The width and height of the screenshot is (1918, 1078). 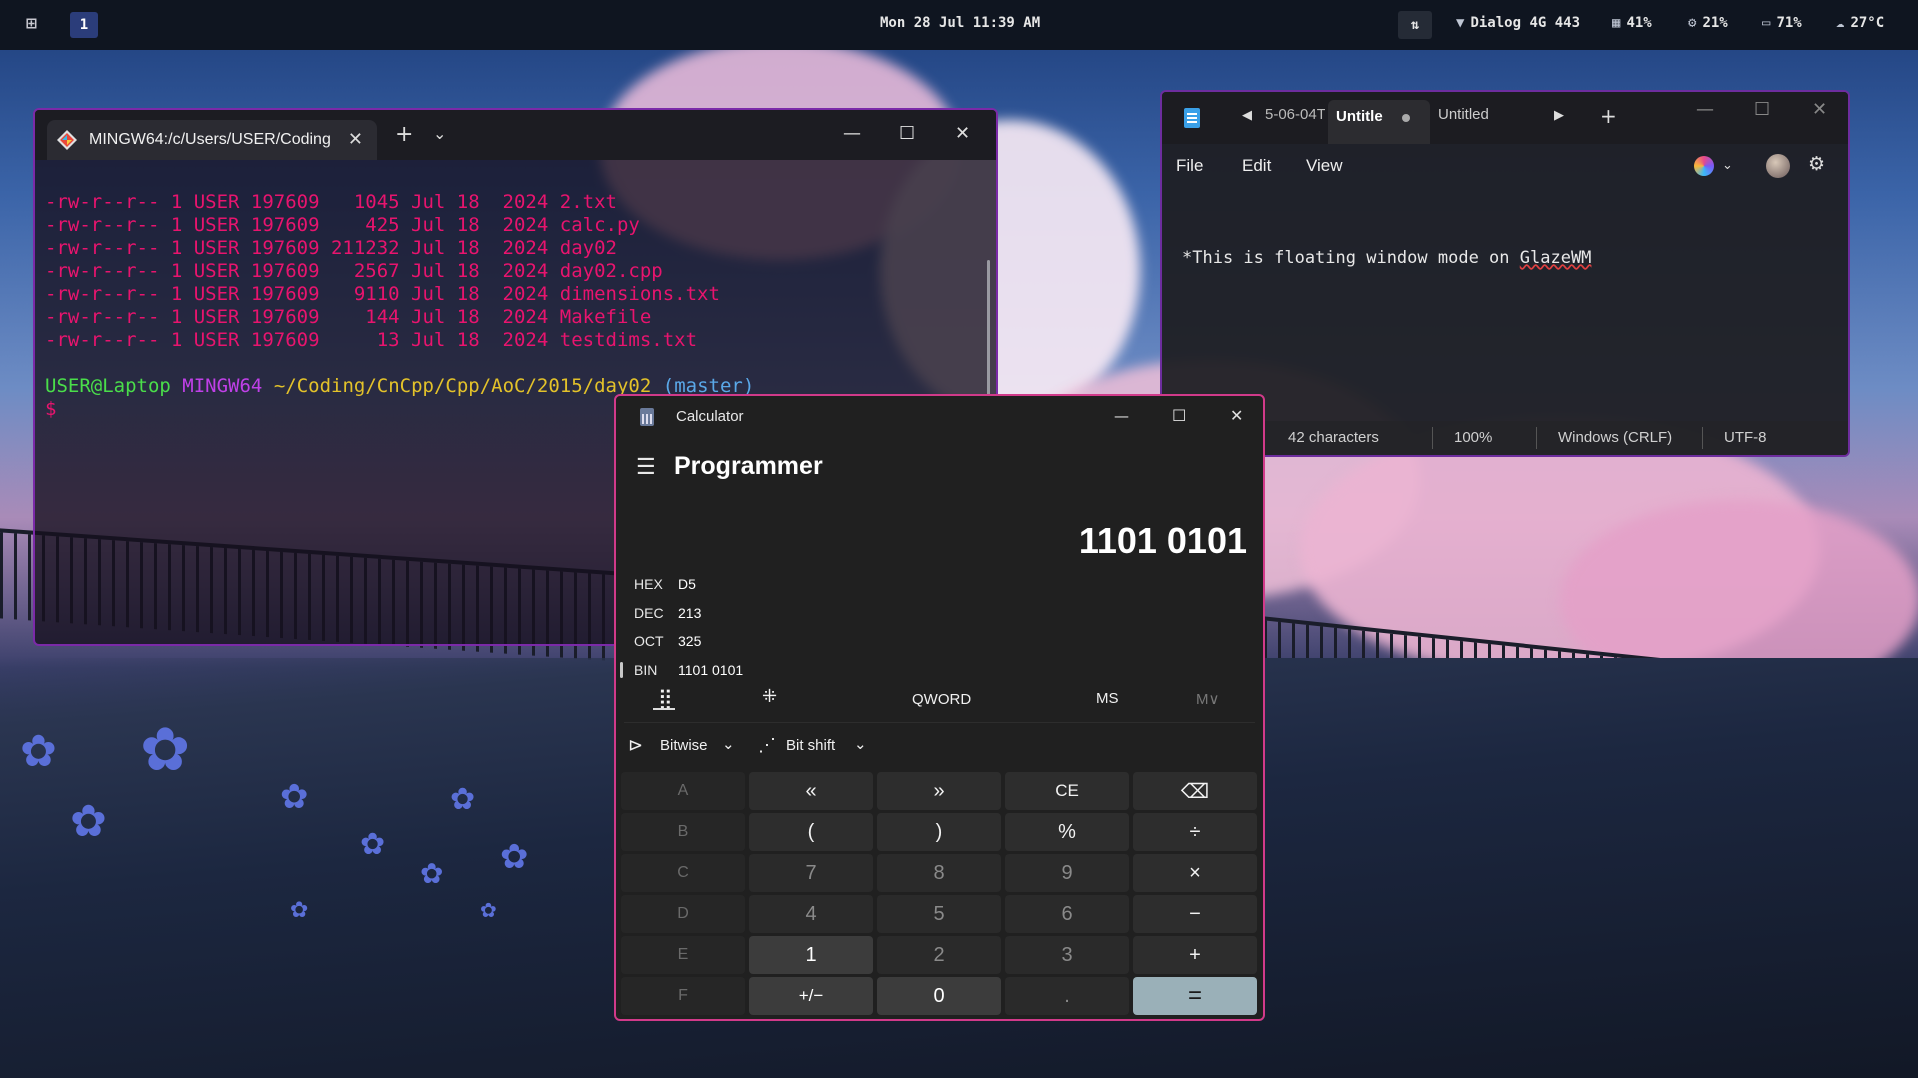 I want to click on cloud-icon: ☁, so click(x=1840, y=23).